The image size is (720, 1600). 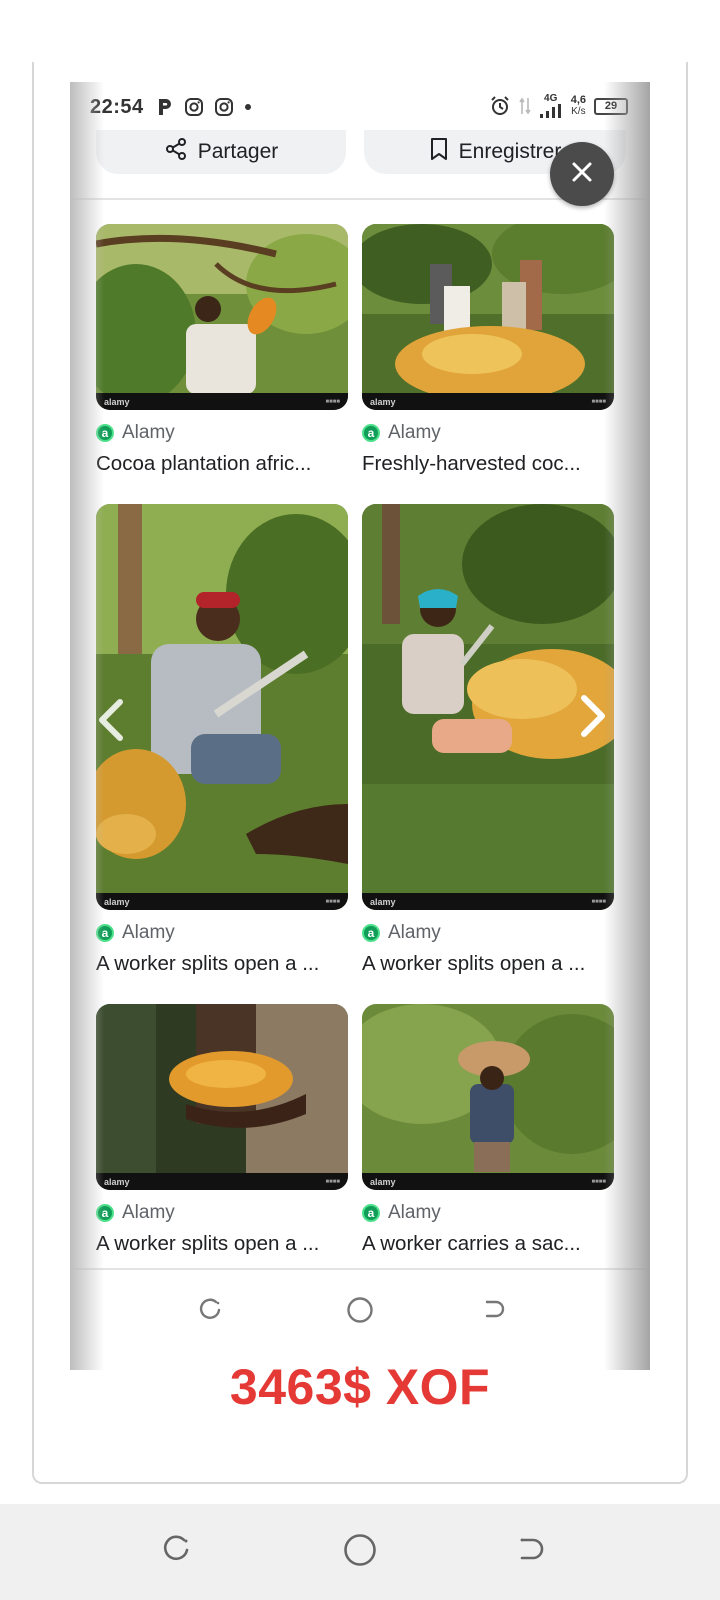 I want to click on system-navigation-bar, so click(x=360, y=1552).